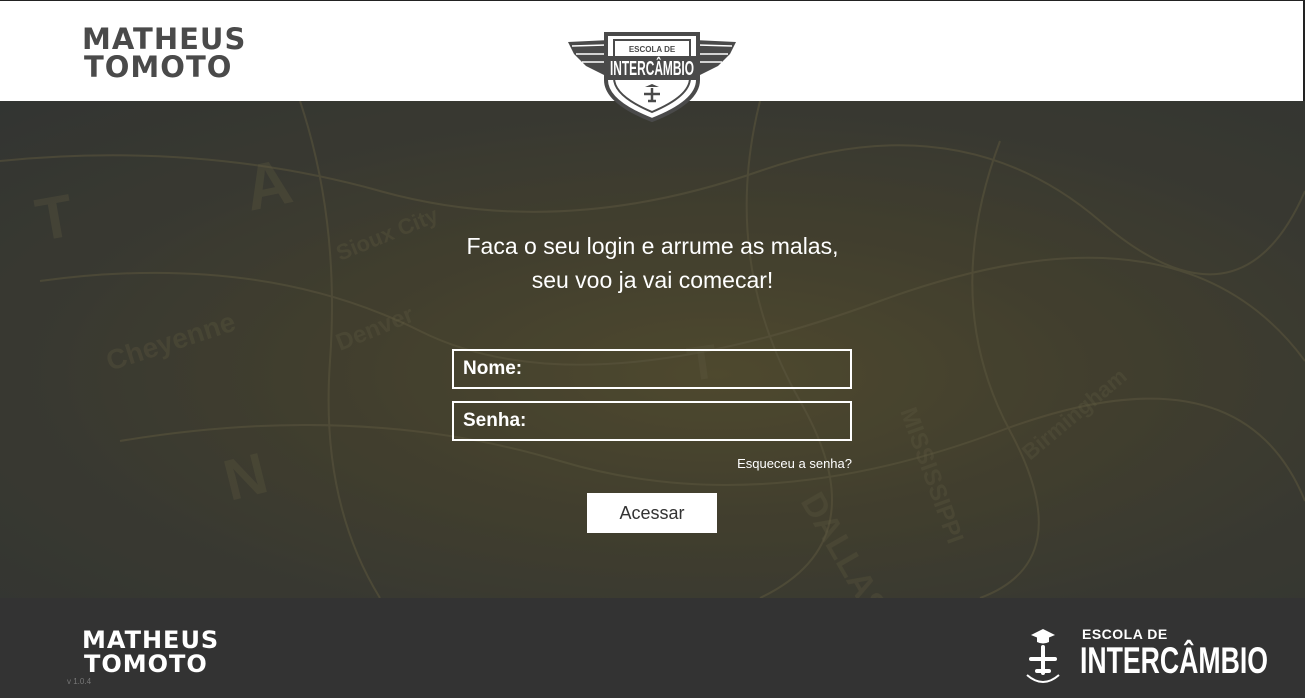 The image size is (1305, 698). Describe the element at coordinates (652, 280) in the screenshot. I see `headline-line2: seu voo ja vai comecar!` at that location.